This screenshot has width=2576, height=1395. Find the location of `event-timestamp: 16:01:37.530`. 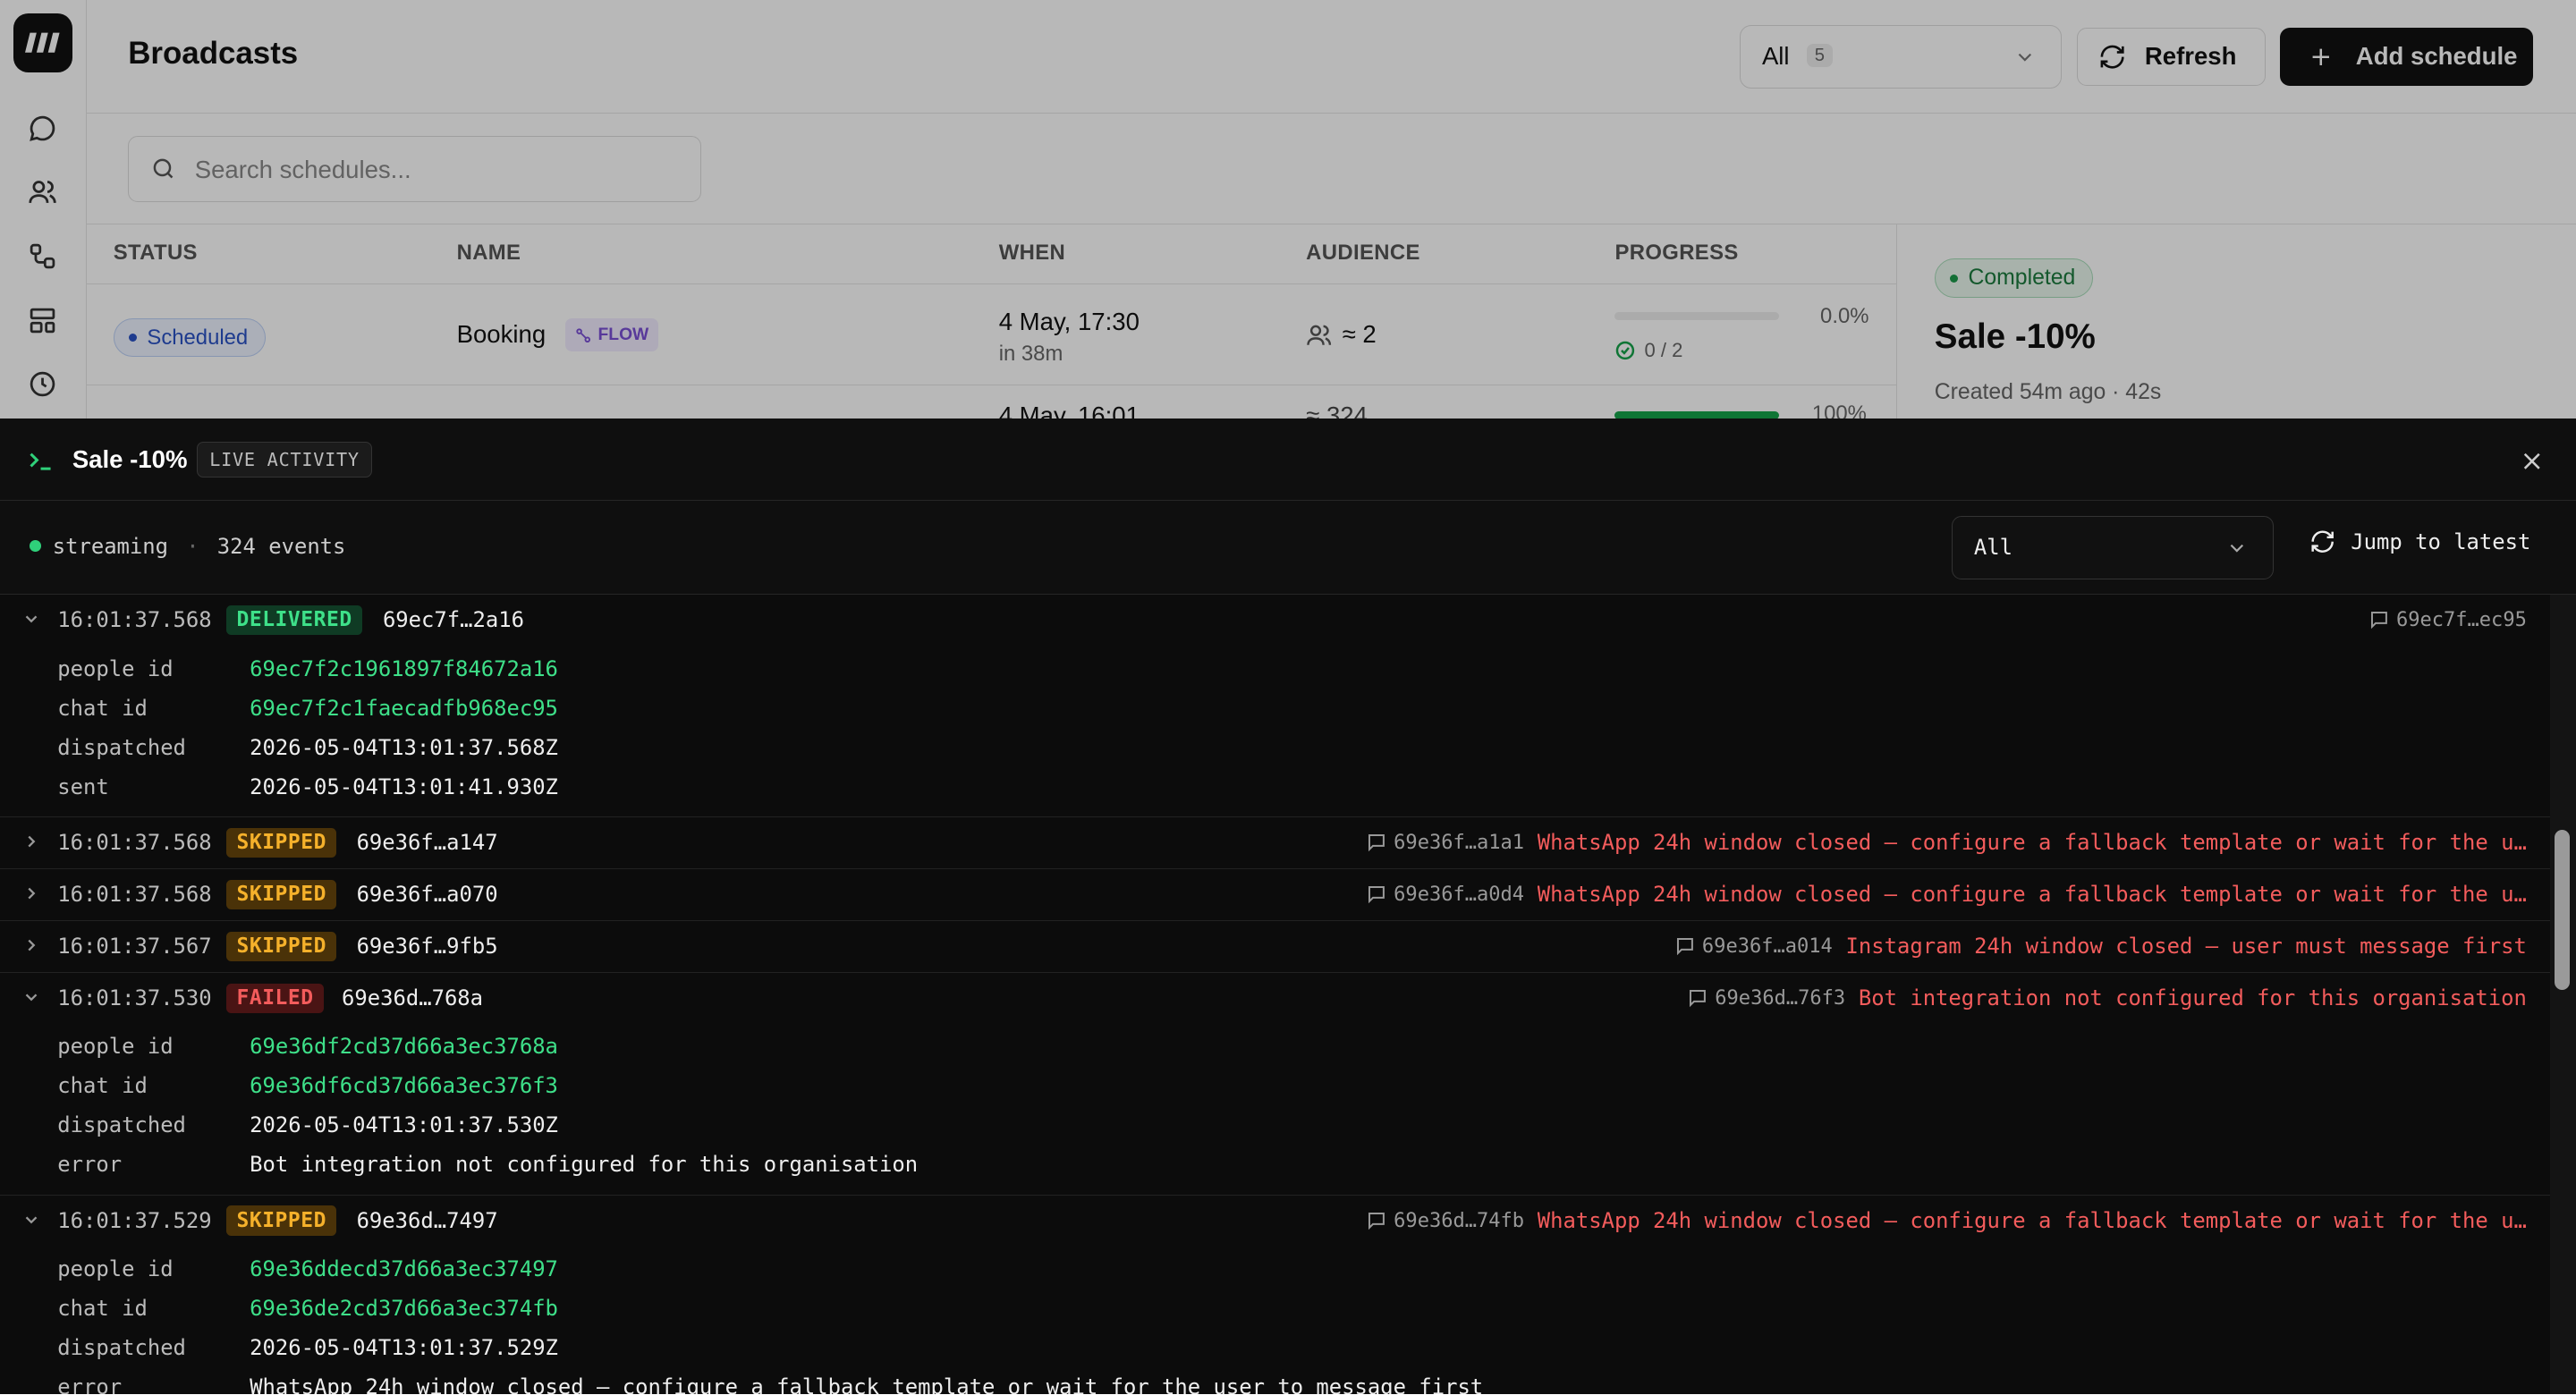

event-timestamp: 16:01:37.530 is located at coordinates (134, 998).